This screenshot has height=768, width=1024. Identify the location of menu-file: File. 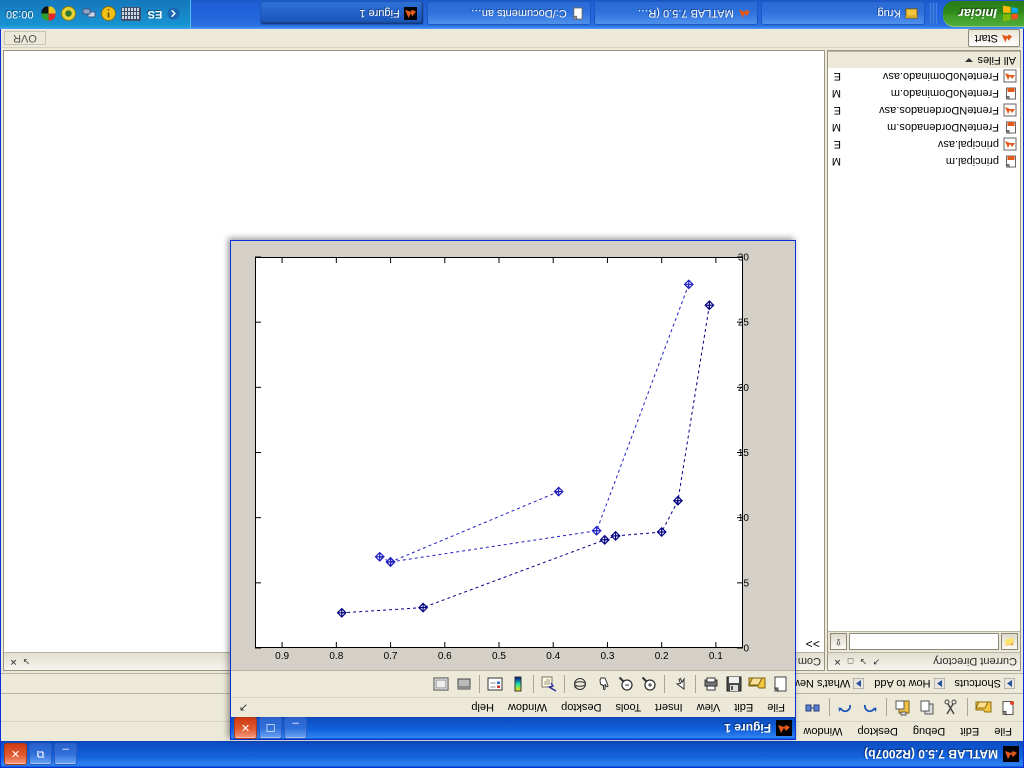
(1003, 732).